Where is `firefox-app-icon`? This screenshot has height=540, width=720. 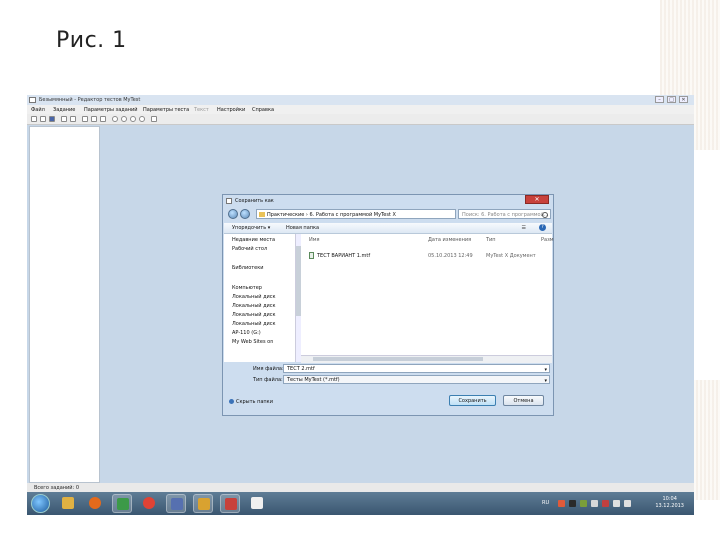 firefox-app-icon is located at coordinates (95, 503).